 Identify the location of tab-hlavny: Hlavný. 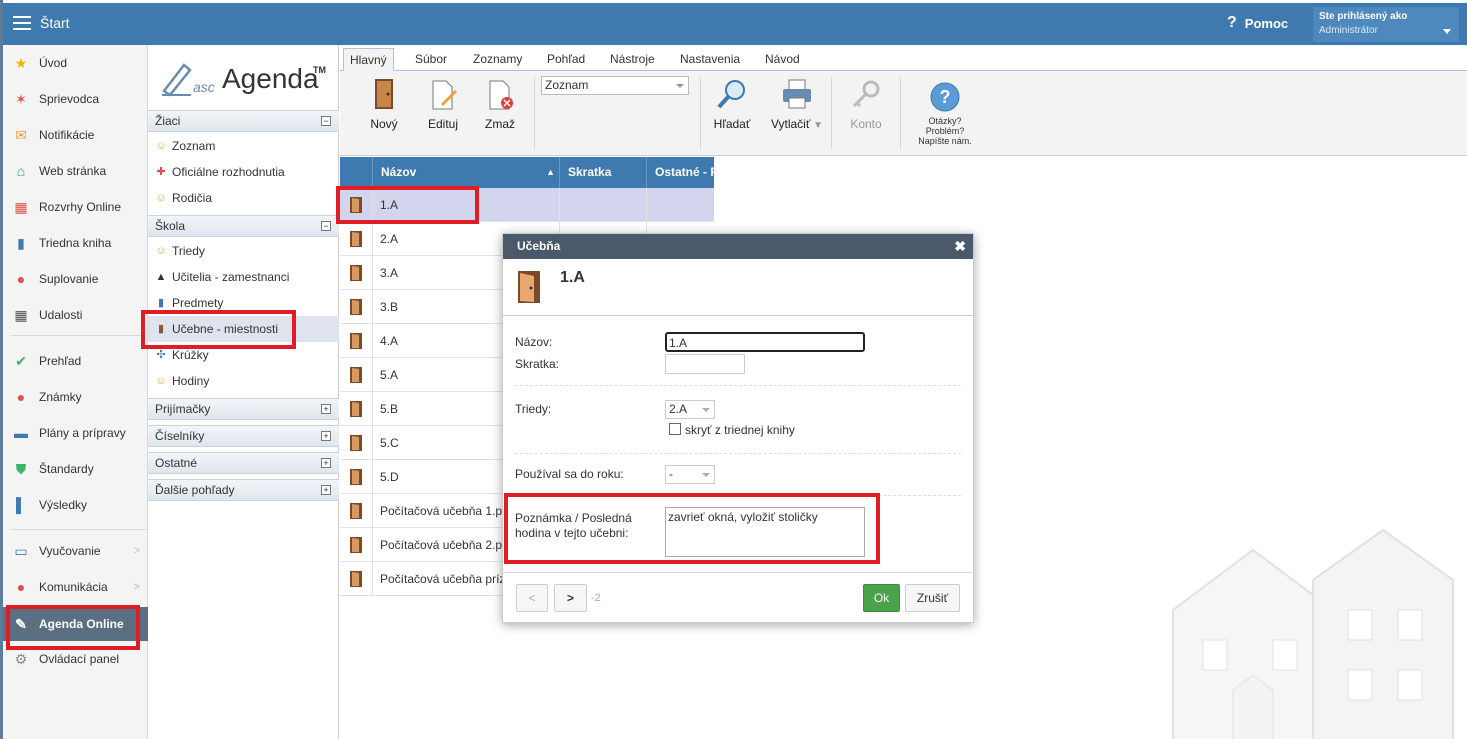
(368, 59).